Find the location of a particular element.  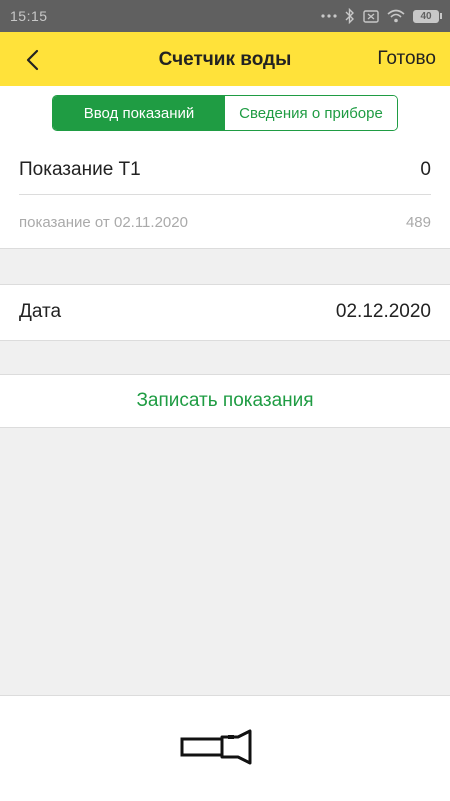

flashlight-icon is located at coordinates (217, 747).